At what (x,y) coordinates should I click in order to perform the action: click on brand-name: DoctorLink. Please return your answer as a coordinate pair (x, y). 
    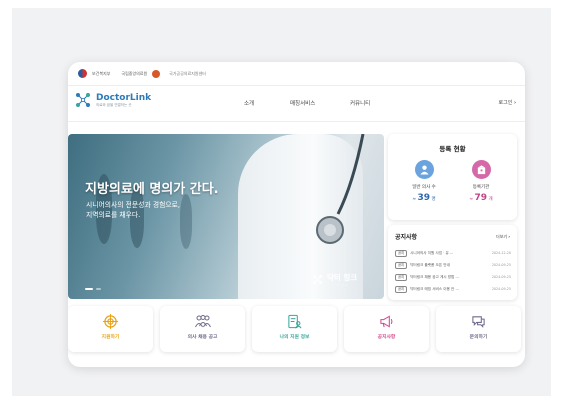
    Looking at the image, I should click on (124, 97).